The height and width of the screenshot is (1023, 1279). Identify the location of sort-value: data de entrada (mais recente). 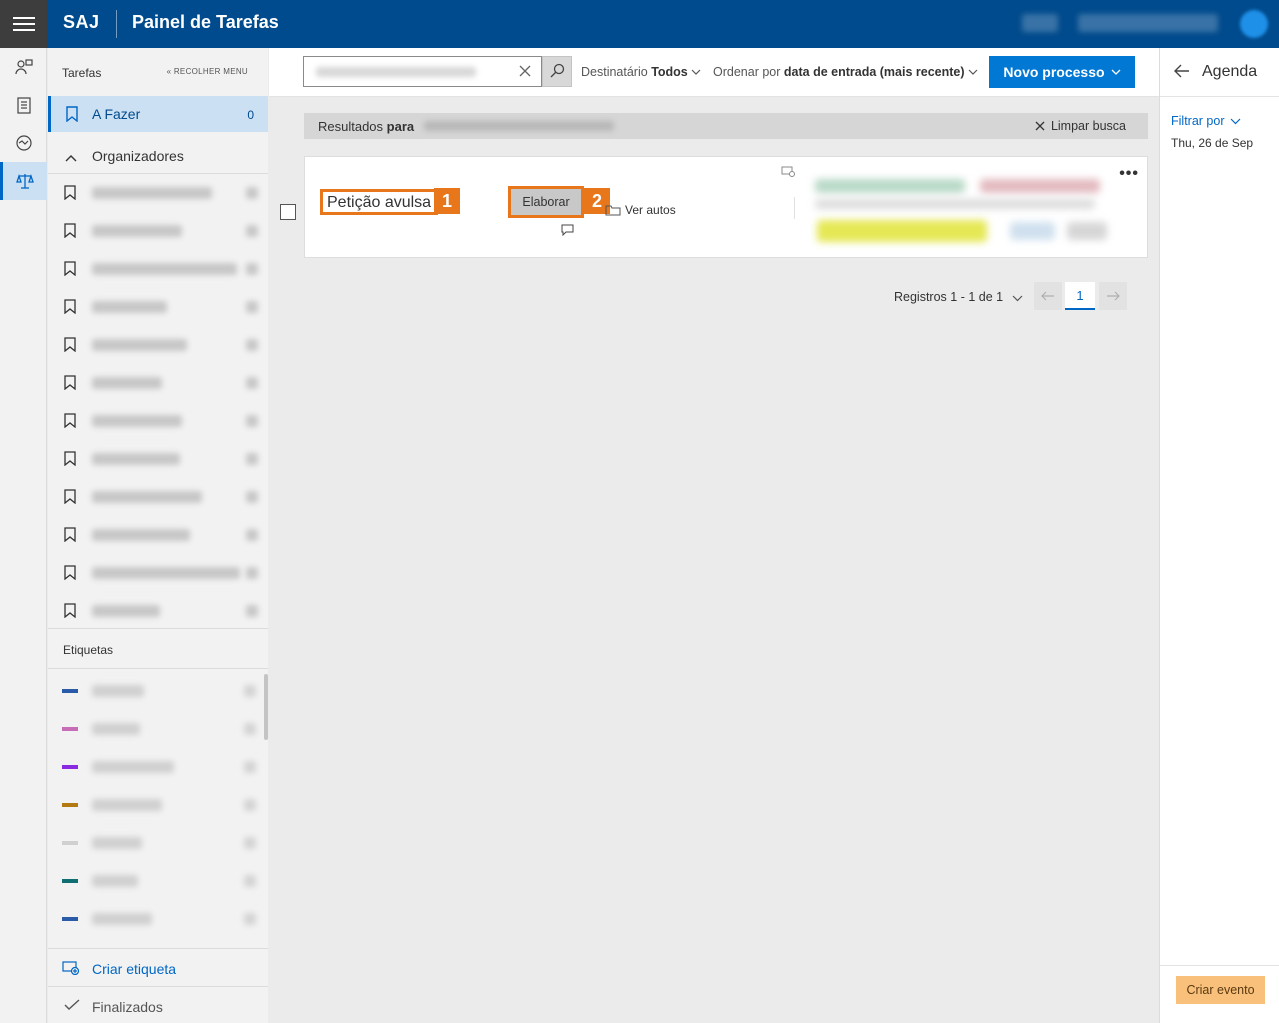
(874, 72).